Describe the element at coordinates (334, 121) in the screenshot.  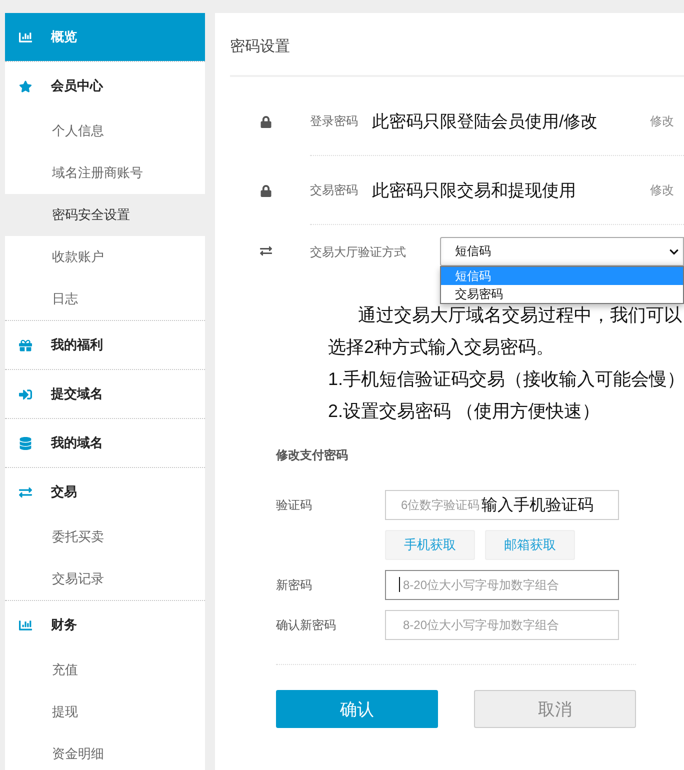
I see `row-label: 登录密码` at that location.